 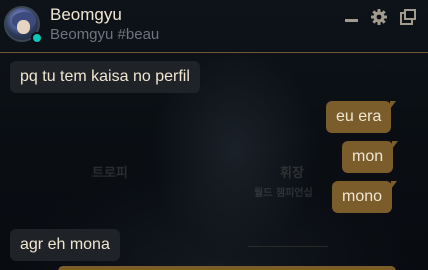 What do you see at coordinates (365, 197) in the screenshot?
I see `message-outgoing: mono` at bounding box center [365, 197].